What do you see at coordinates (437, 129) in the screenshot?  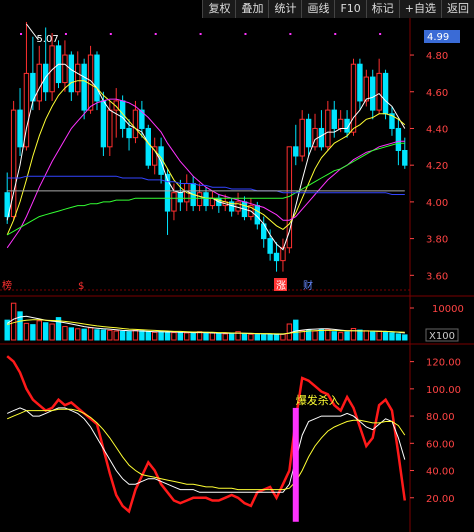 I see `price-tick-label: 4.40` at bounding box center [437, 129].